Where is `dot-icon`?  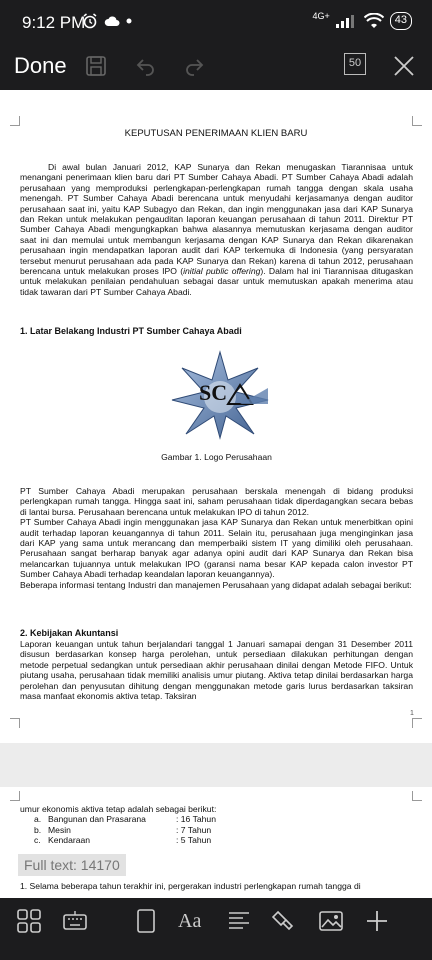
dot-icon is located at coordinates (129, 21).